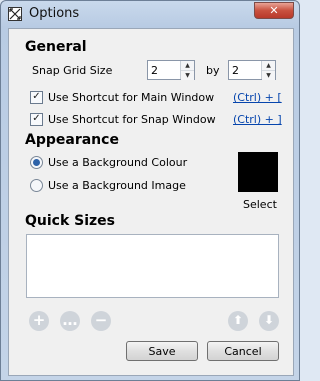 The image size is (320, 381). I want to click on background-colour-radio, so click(36, 162).